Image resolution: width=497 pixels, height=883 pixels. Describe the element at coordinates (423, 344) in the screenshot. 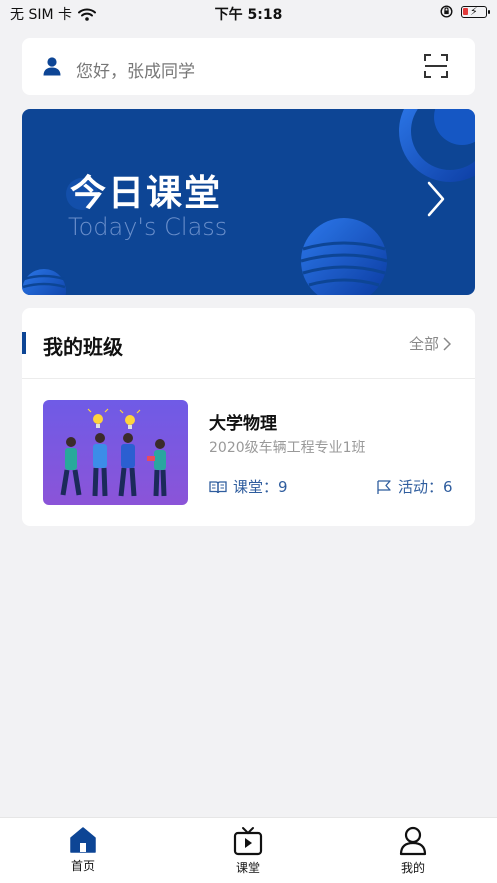

I see `view-all-label: 全部` at that location.